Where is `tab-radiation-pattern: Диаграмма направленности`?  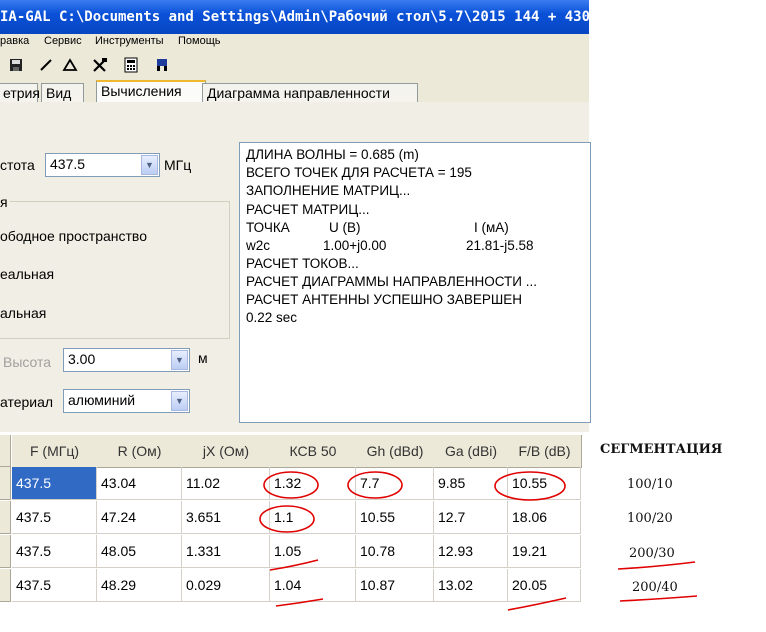 tab-radiation-pattern: Диаграмма направленности is located at coordinates (310, 92).